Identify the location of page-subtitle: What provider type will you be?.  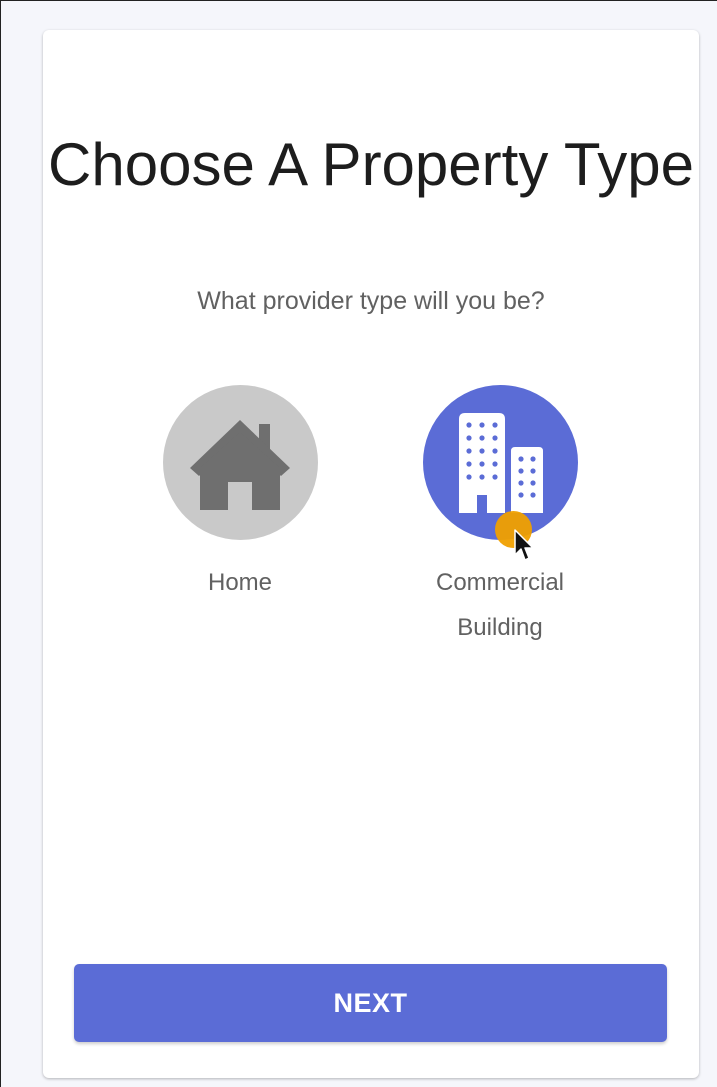
(371, 301).